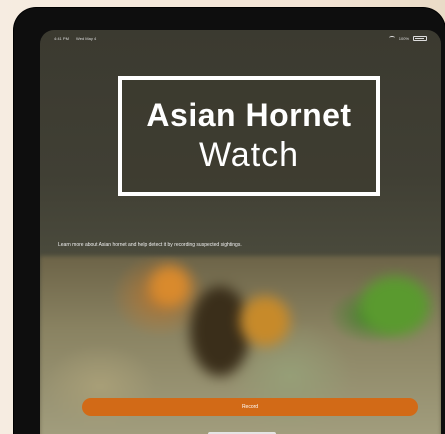 The width and height of the screenshot is (445, 434). I want to click on logo-subtitle: Watch, so click(249, 155).